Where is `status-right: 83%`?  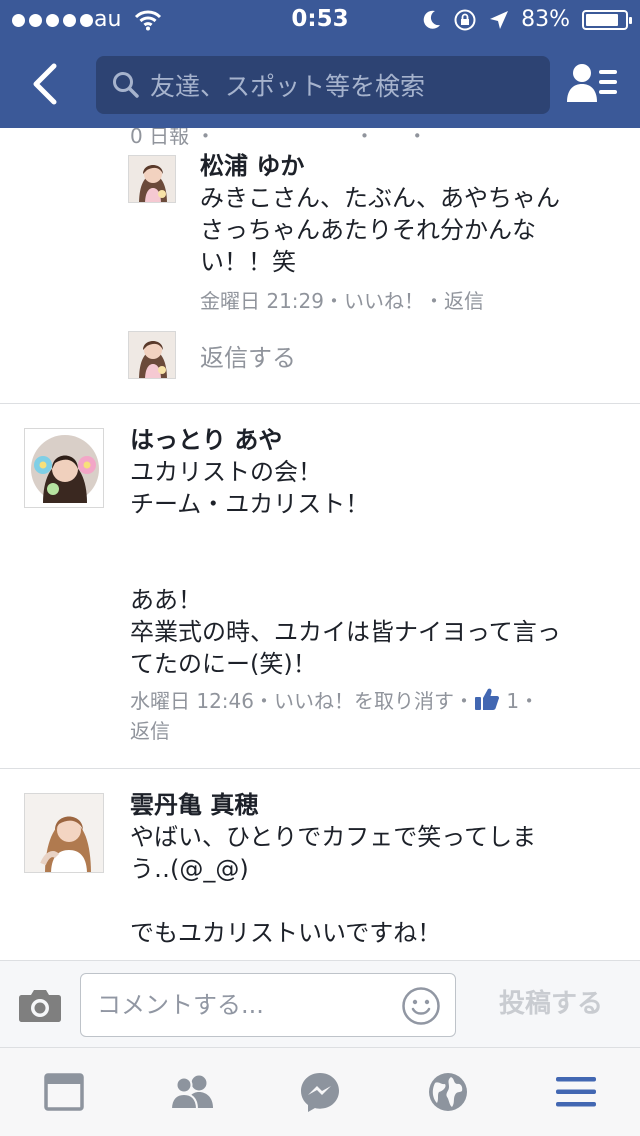
status-right: 83% is located at coordinates (527, 19).